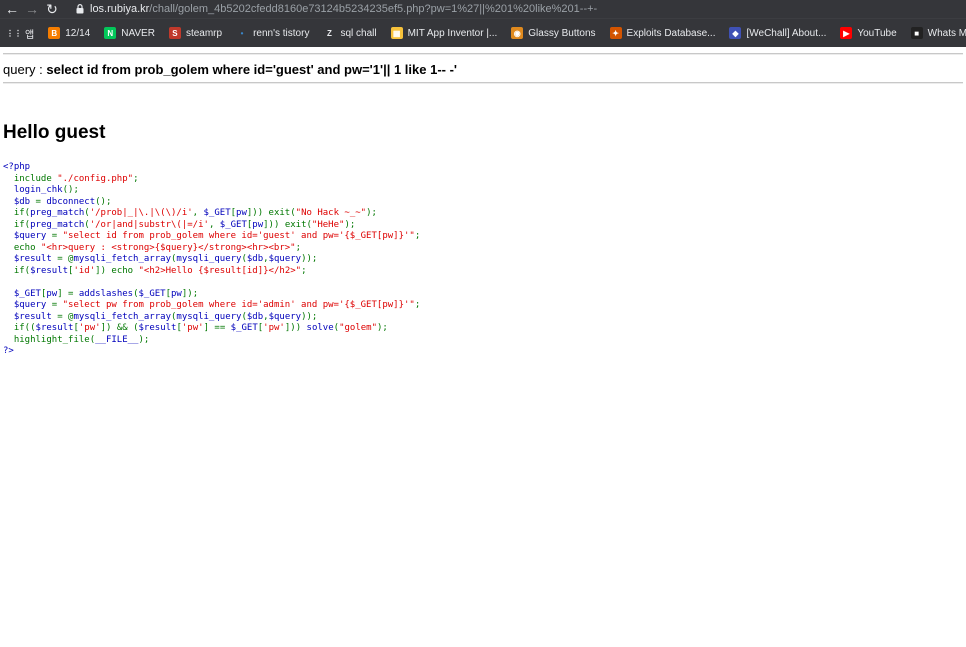  What do you see at coordinates (95, 178) in the screenshot?
I see `code-token: "./config.php"` at bounding box center [95, 178].